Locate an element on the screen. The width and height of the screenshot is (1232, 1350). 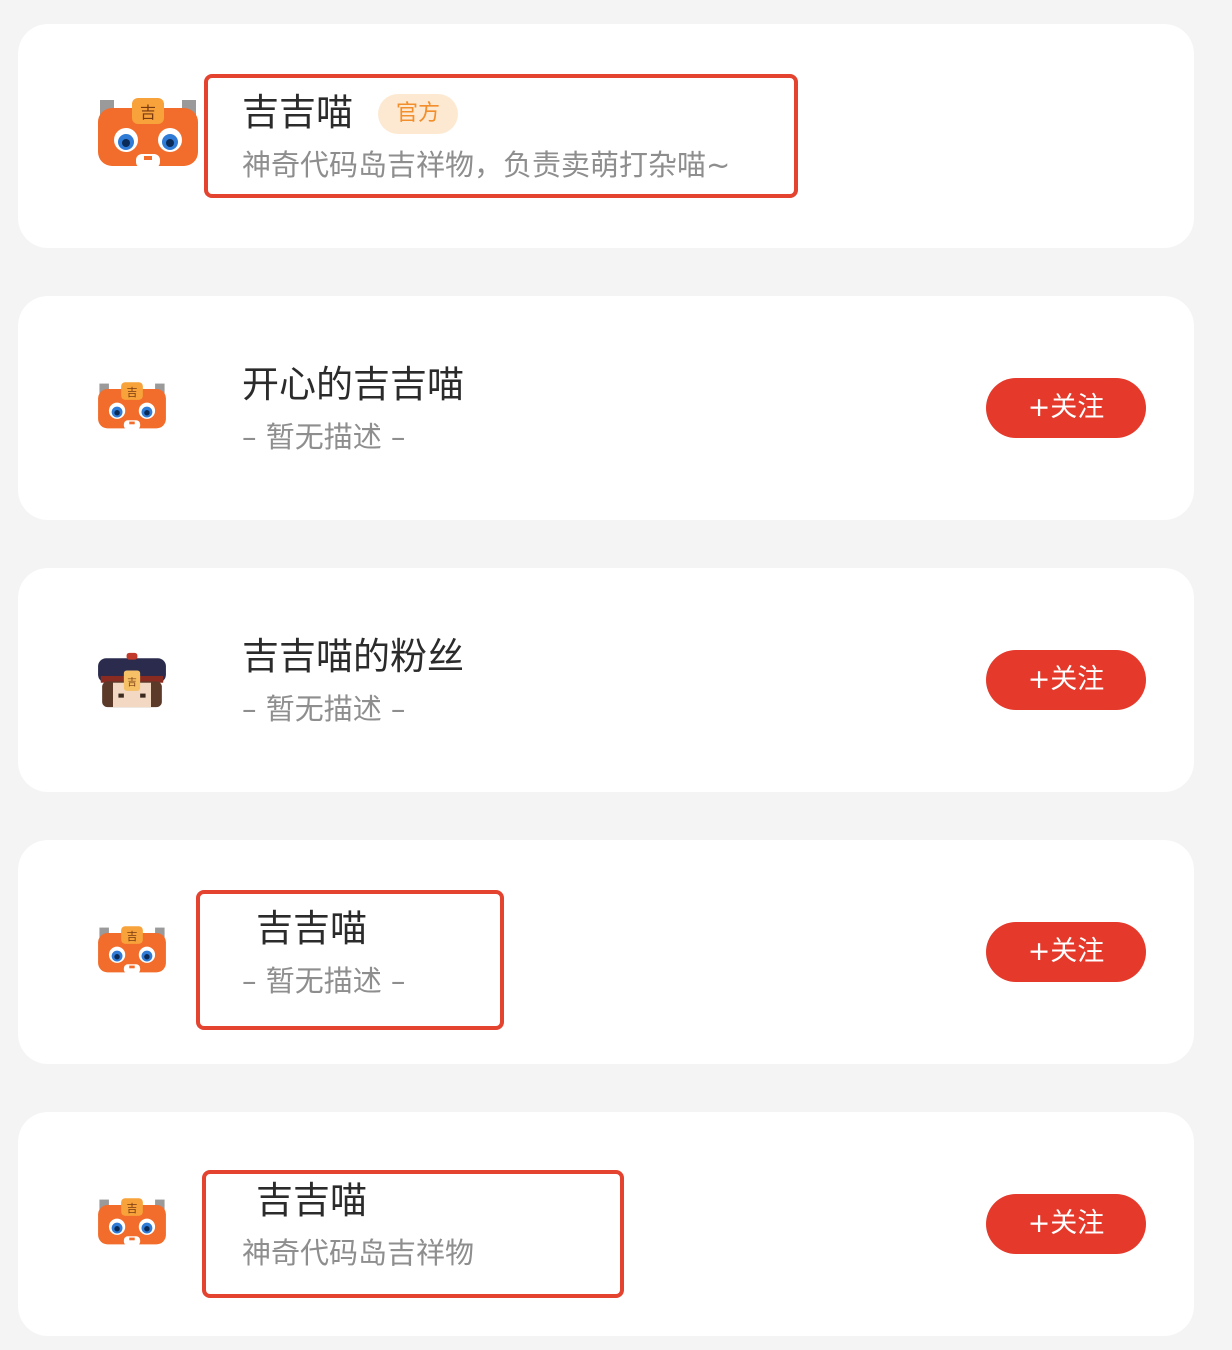
user-description: 神奇代码岛吉祥物 is located at coordinates (358, 1253).